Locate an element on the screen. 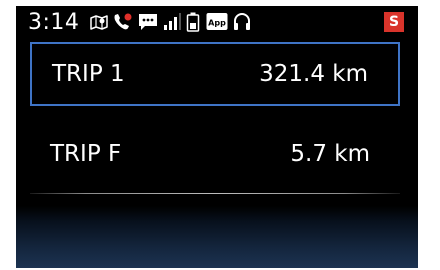  signal-icon is located at coordinates (172, 21).